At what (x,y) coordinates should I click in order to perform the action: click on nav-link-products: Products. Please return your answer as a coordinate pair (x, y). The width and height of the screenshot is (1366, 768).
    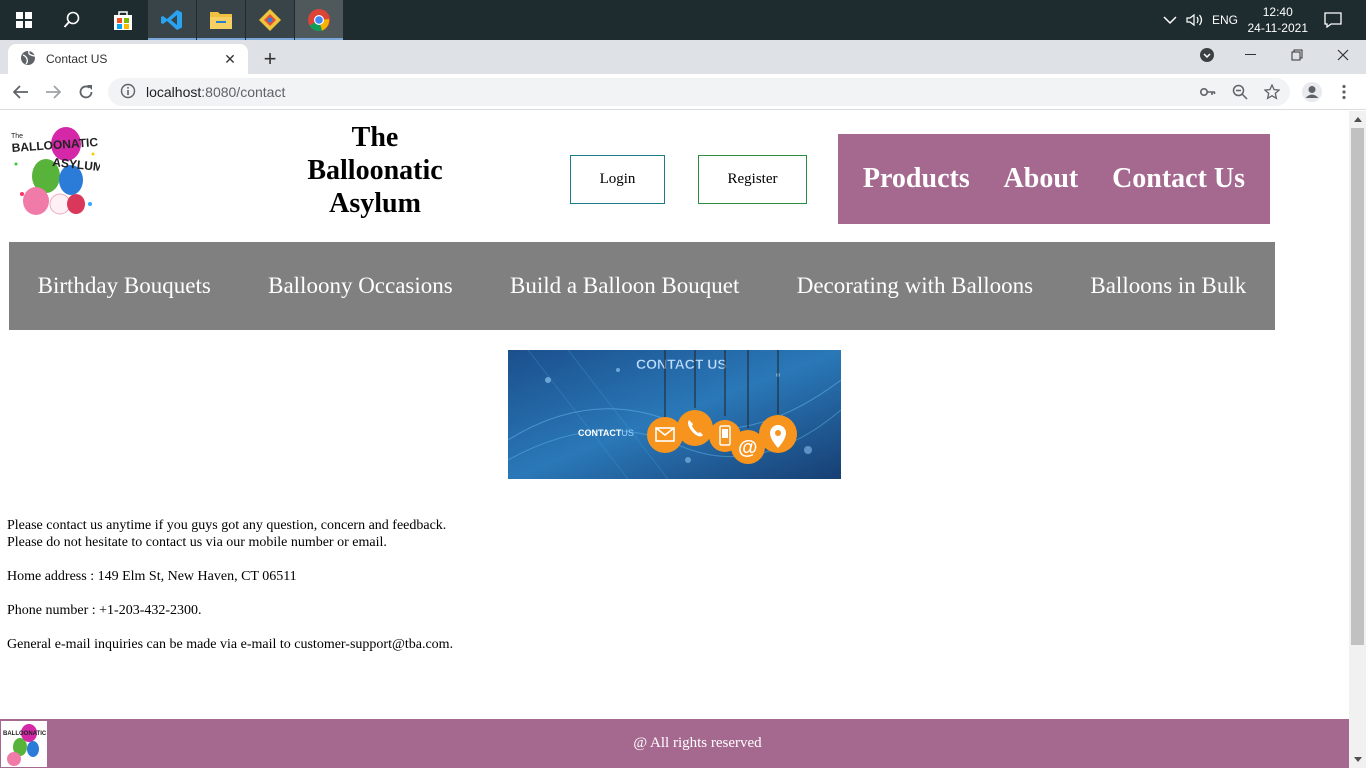
    Looking at the image, I should click on (916, 179).